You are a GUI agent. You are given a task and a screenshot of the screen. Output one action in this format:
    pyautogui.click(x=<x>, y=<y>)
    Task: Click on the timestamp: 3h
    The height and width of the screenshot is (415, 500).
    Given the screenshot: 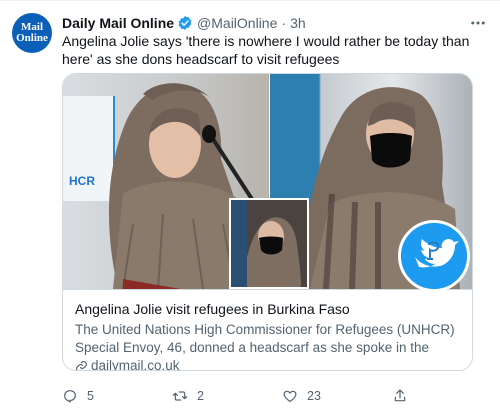 What is the action you would take?
    pyautogui.click(x=298, y=23)
    